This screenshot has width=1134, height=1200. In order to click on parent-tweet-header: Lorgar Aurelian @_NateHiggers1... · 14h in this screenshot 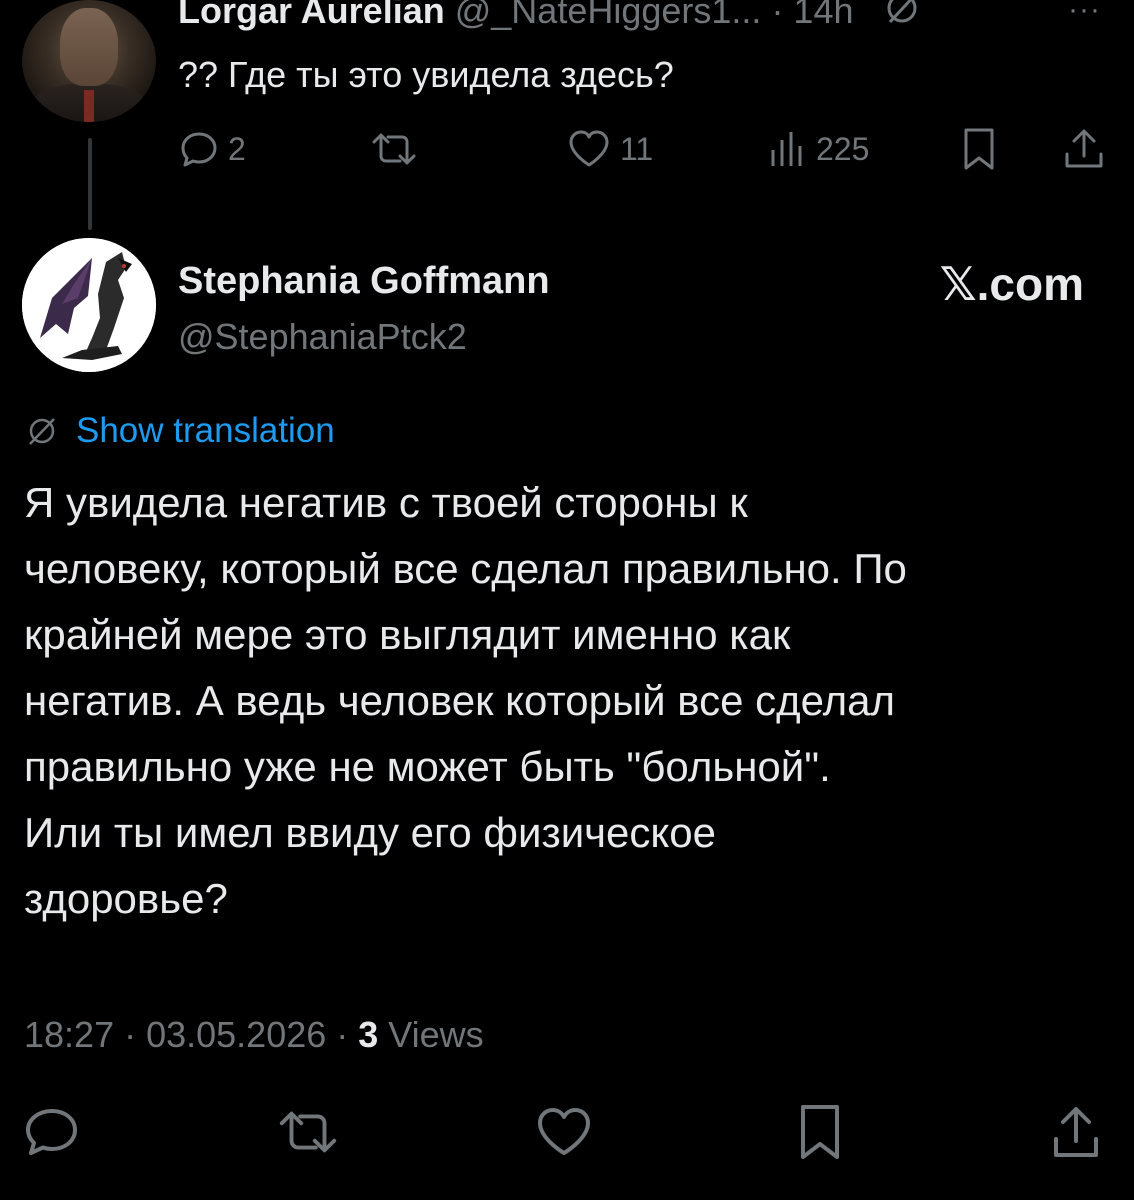, I will do `click(550, 17)`.